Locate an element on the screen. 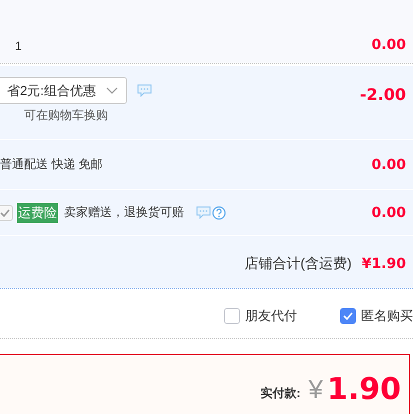  shop-total-amount: ¥1.90 is located at coordinates (384, 264).